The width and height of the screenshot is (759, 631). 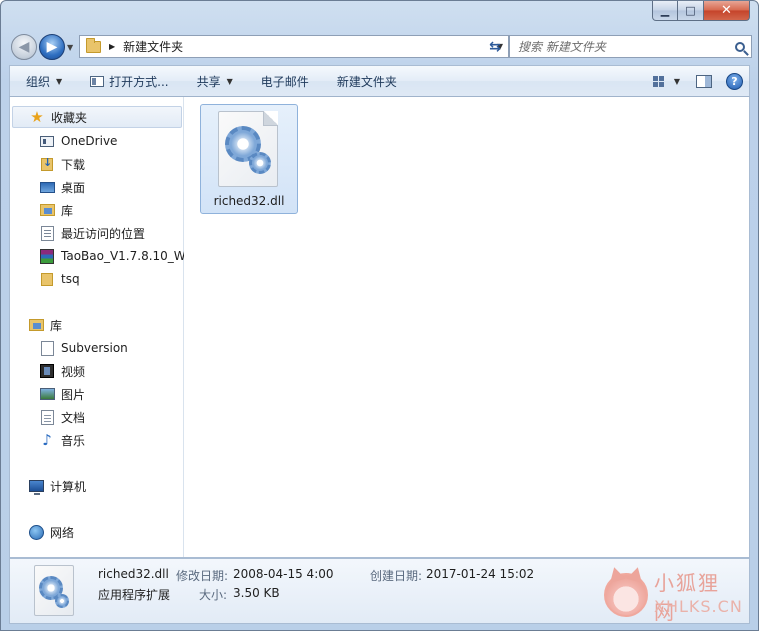 I want to click on sidebar-item-label: 图片, so click(x=73, y=394).